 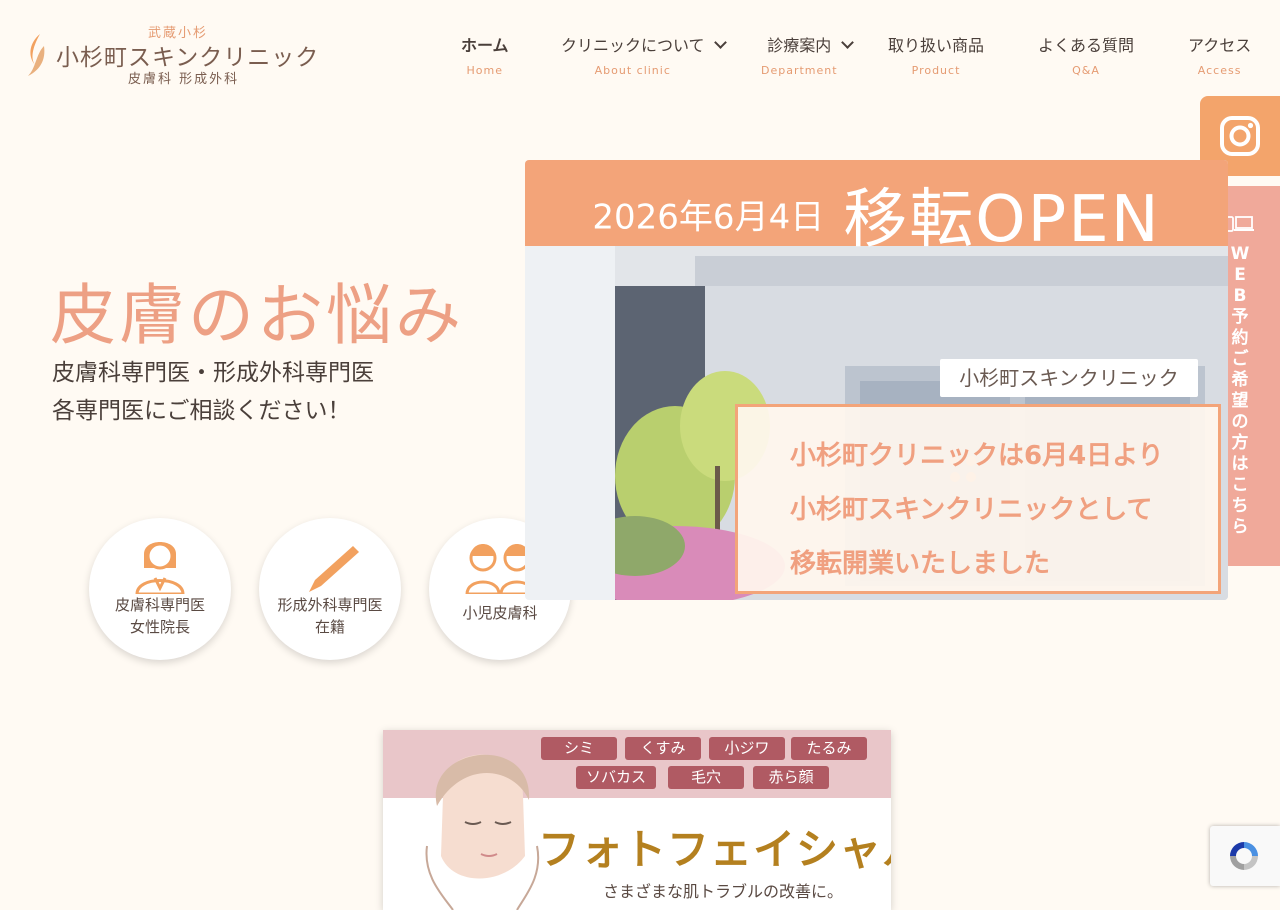 What do you see at coordinates (971, 510) in the screenshot?
I see `notice-line2: 小杉町スキンクリニックとして` at bounding box center [971, 510].